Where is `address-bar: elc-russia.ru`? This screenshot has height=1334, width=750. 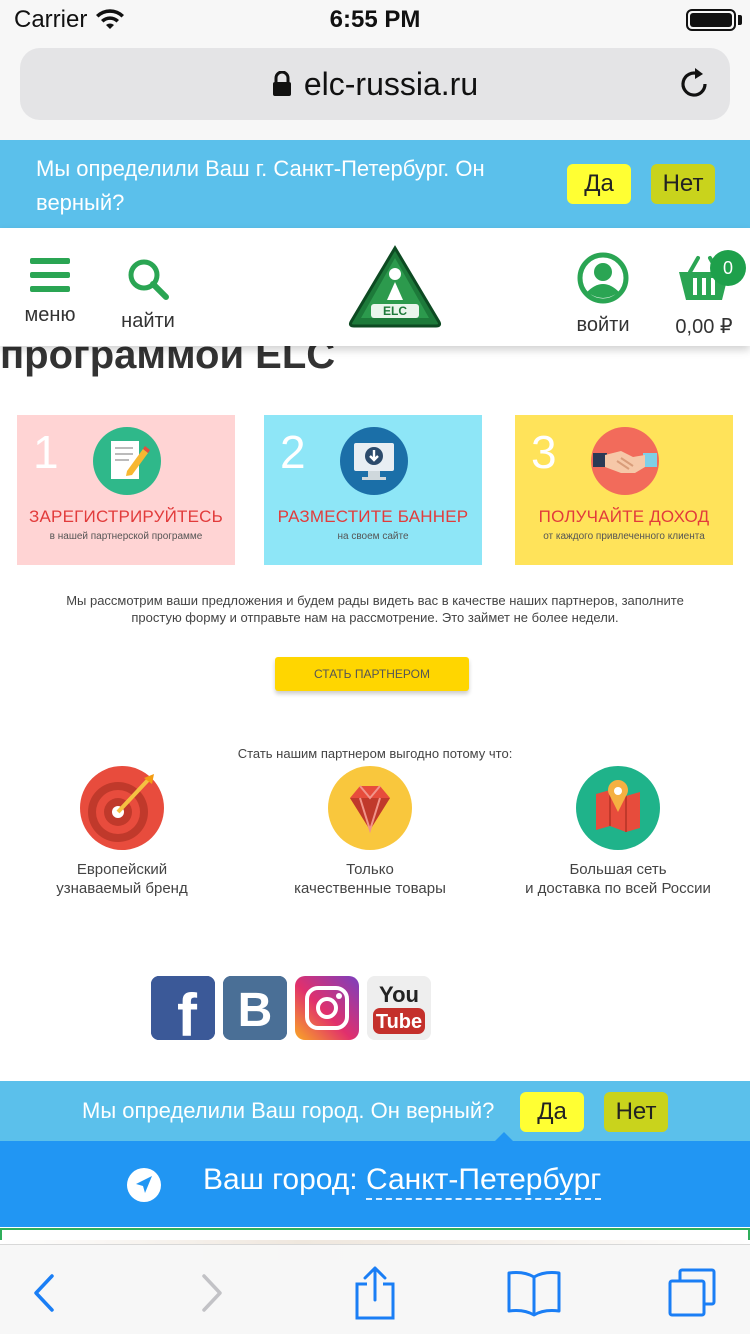 address-bar: elc-russia.ru is located at coordinates (375, 84).